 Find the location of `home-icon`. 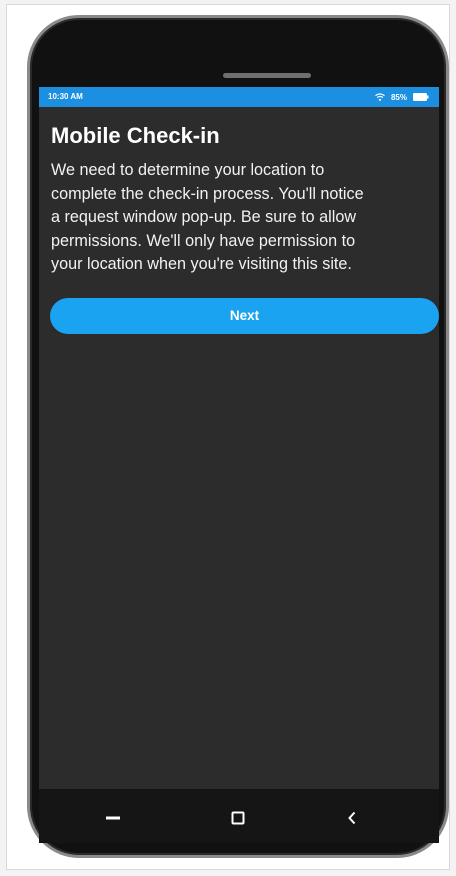

home-icon is located at coordinates (238, 818).